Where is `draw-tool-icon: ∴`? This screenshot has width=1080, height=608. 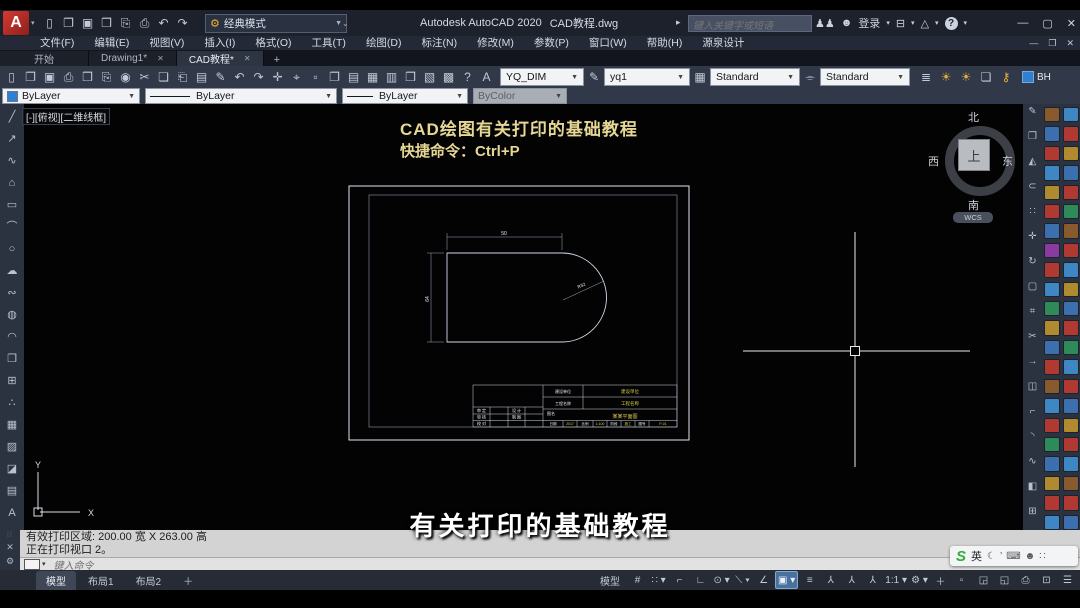
draw-tool-icon: ∴ is located at coordinates (12, 403).